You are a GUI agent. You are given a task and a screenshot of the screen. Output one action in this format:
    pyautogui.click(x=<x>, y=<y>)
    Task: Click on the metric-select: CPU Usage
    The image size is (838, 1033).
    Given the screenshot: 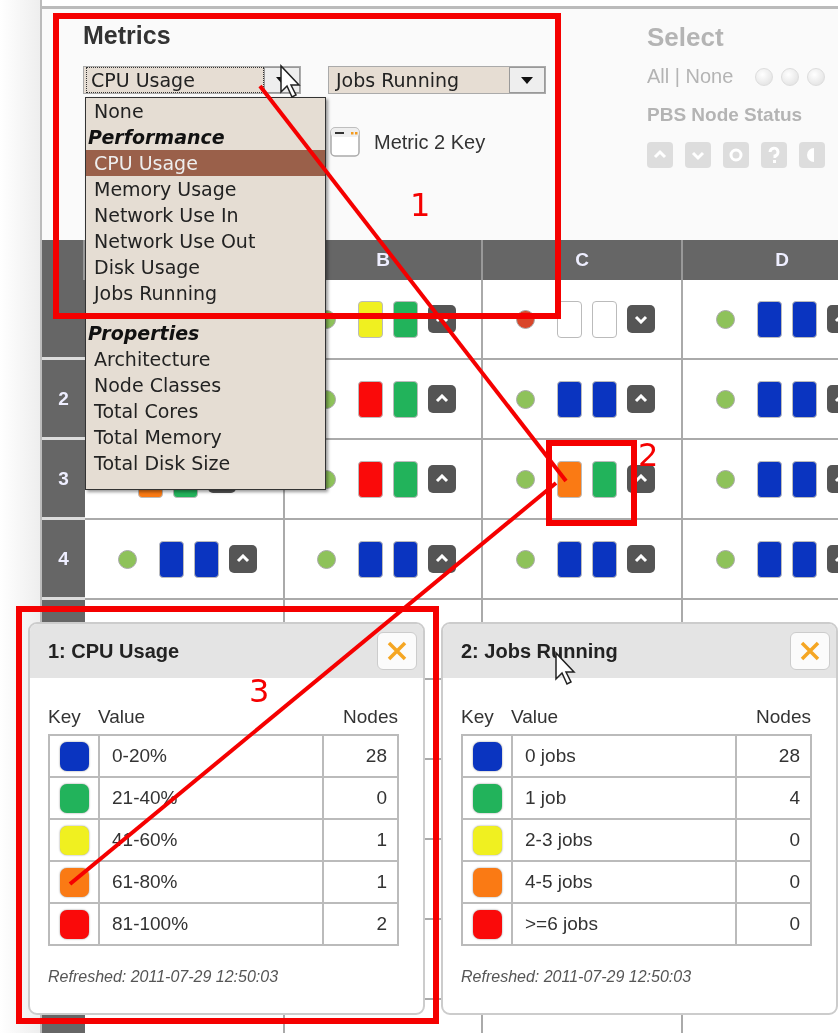 What is the action you would take?
    pyautogui.click(x=192, y=80)
    